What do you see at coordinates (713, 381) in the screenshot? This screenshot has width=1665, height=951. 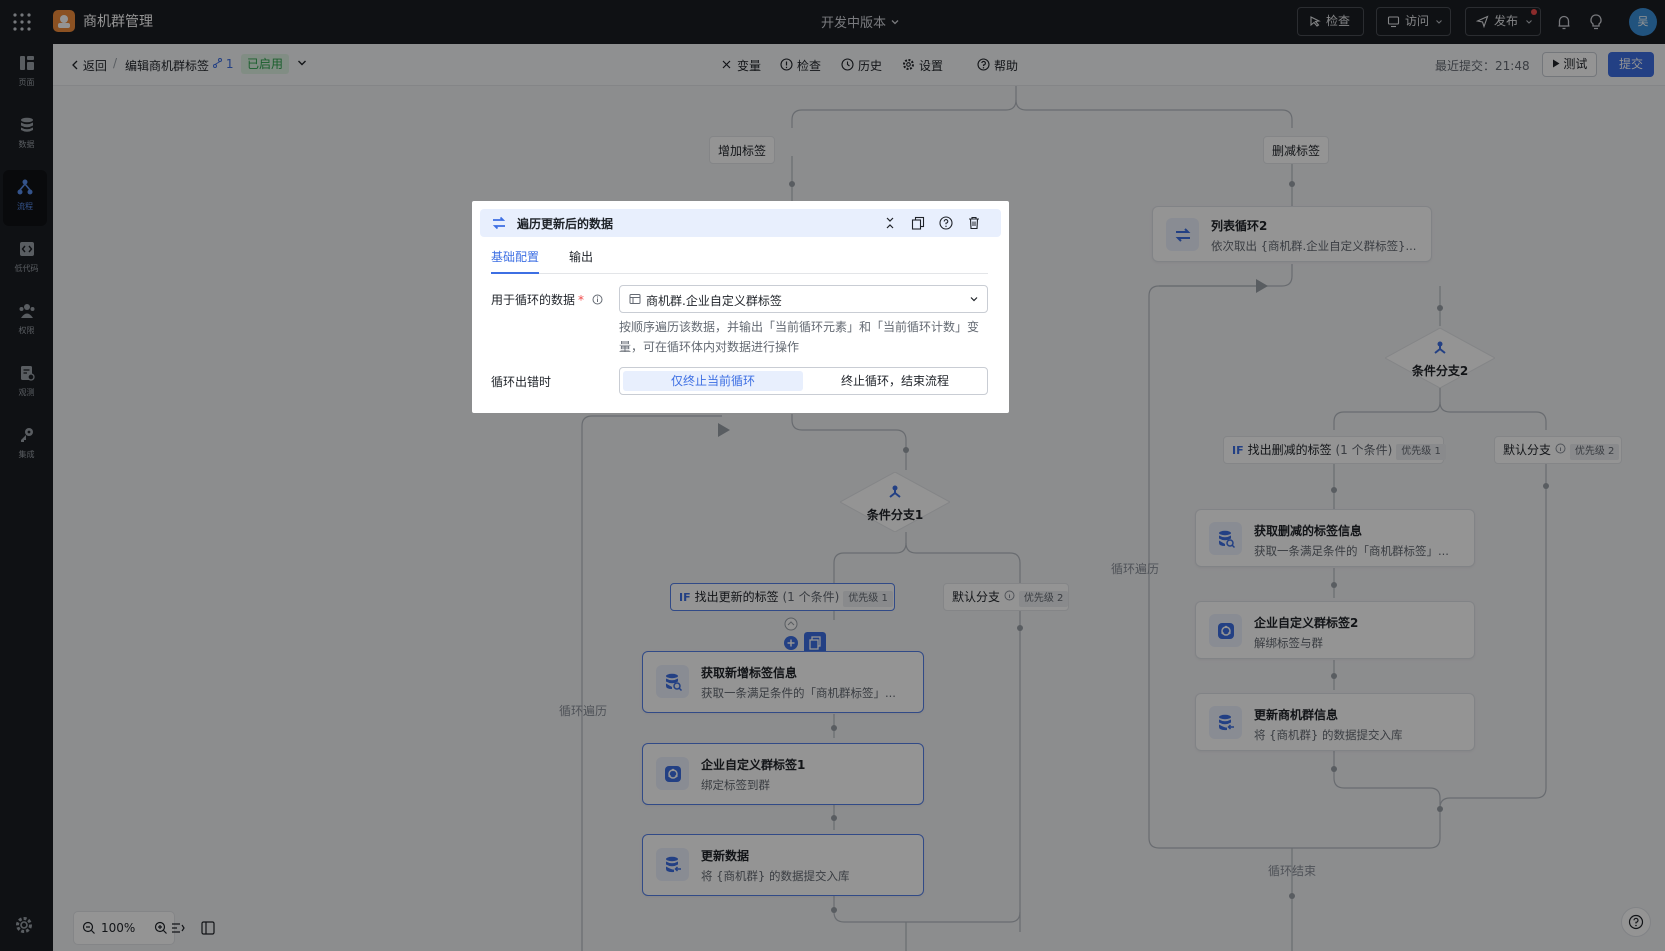 I see `option-stop-current-loop: 仅终止当前循环` at bounding box center [713, 381].